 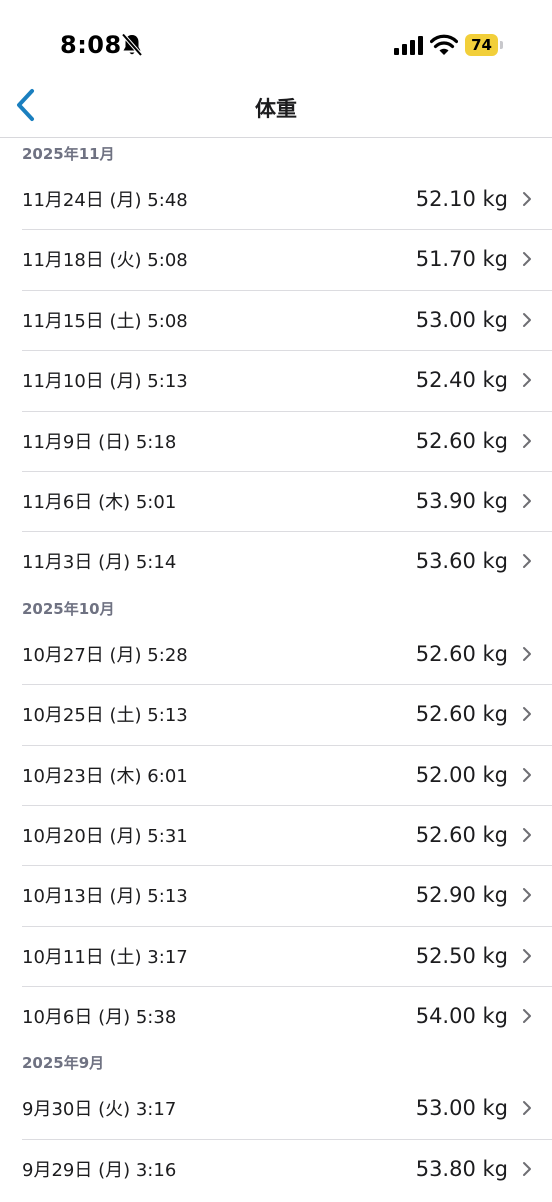 What do you see at coordinates (105, 261) in the screenshot?
I see `entry-date: 11月18日 (火) 5:08` at bounding box center [105, 261].